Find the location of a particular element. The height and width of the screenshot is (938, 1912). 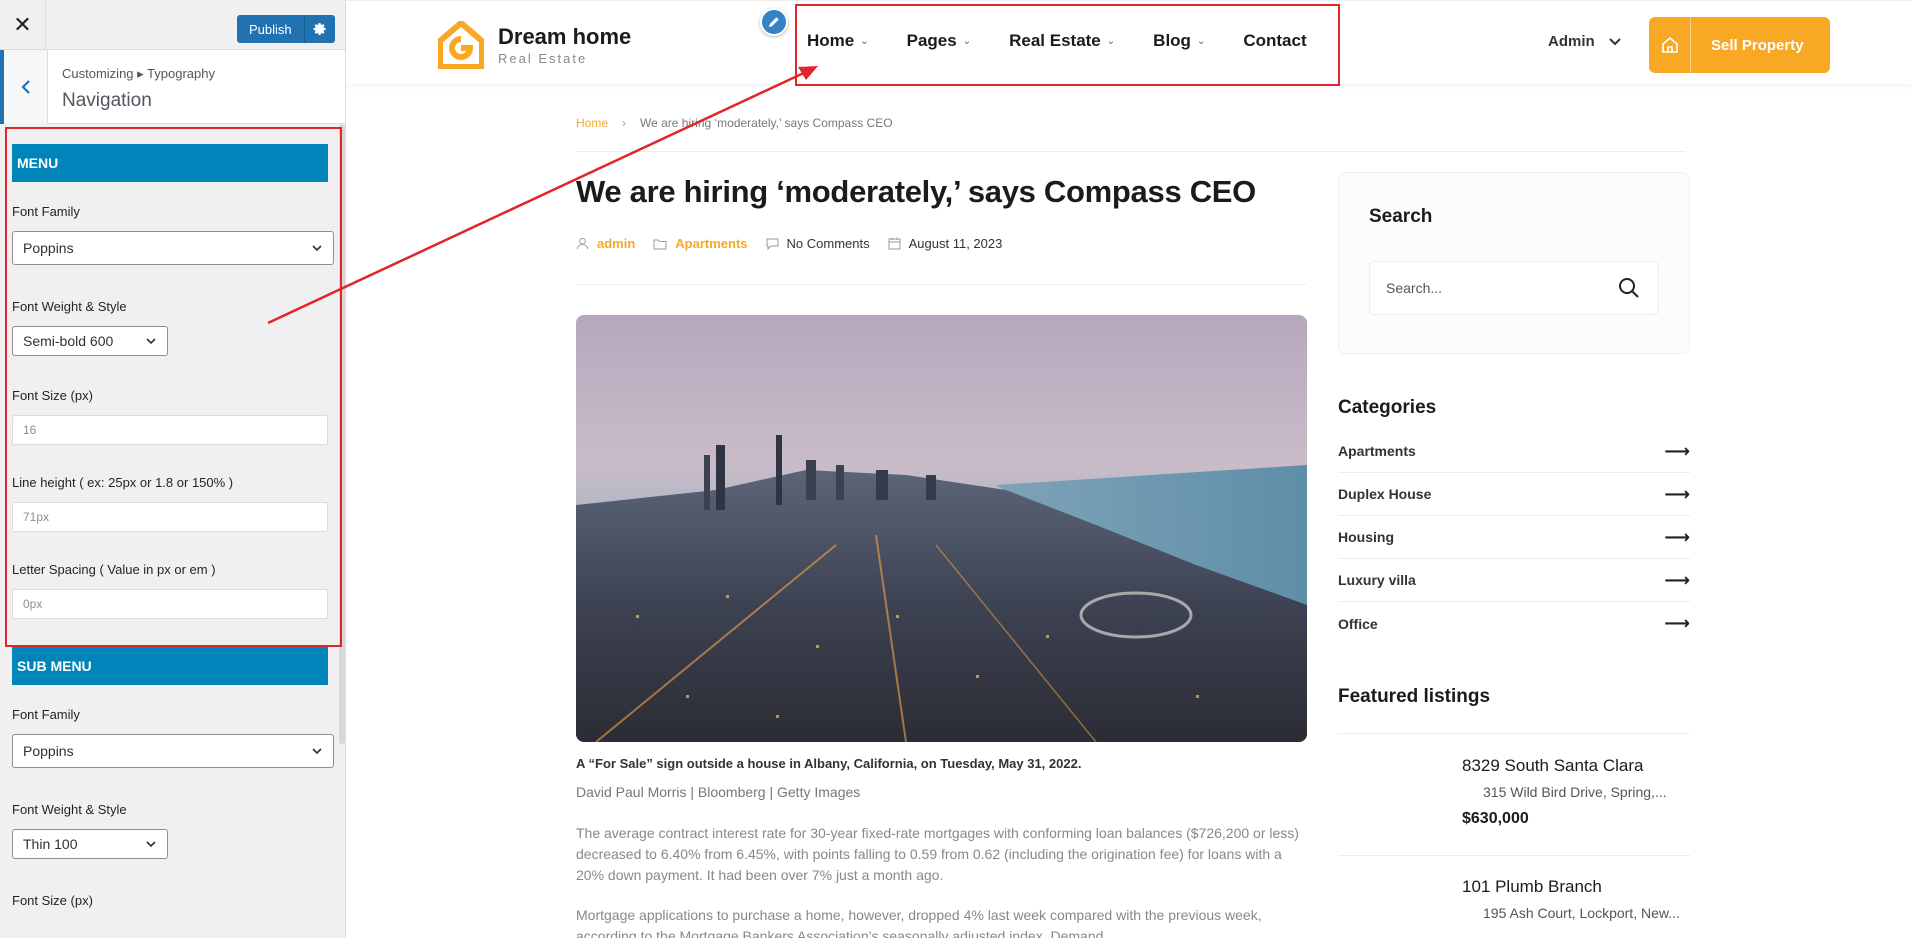

submenu-font-size-label: Font Size (px) is located at coordinates (52, 900).